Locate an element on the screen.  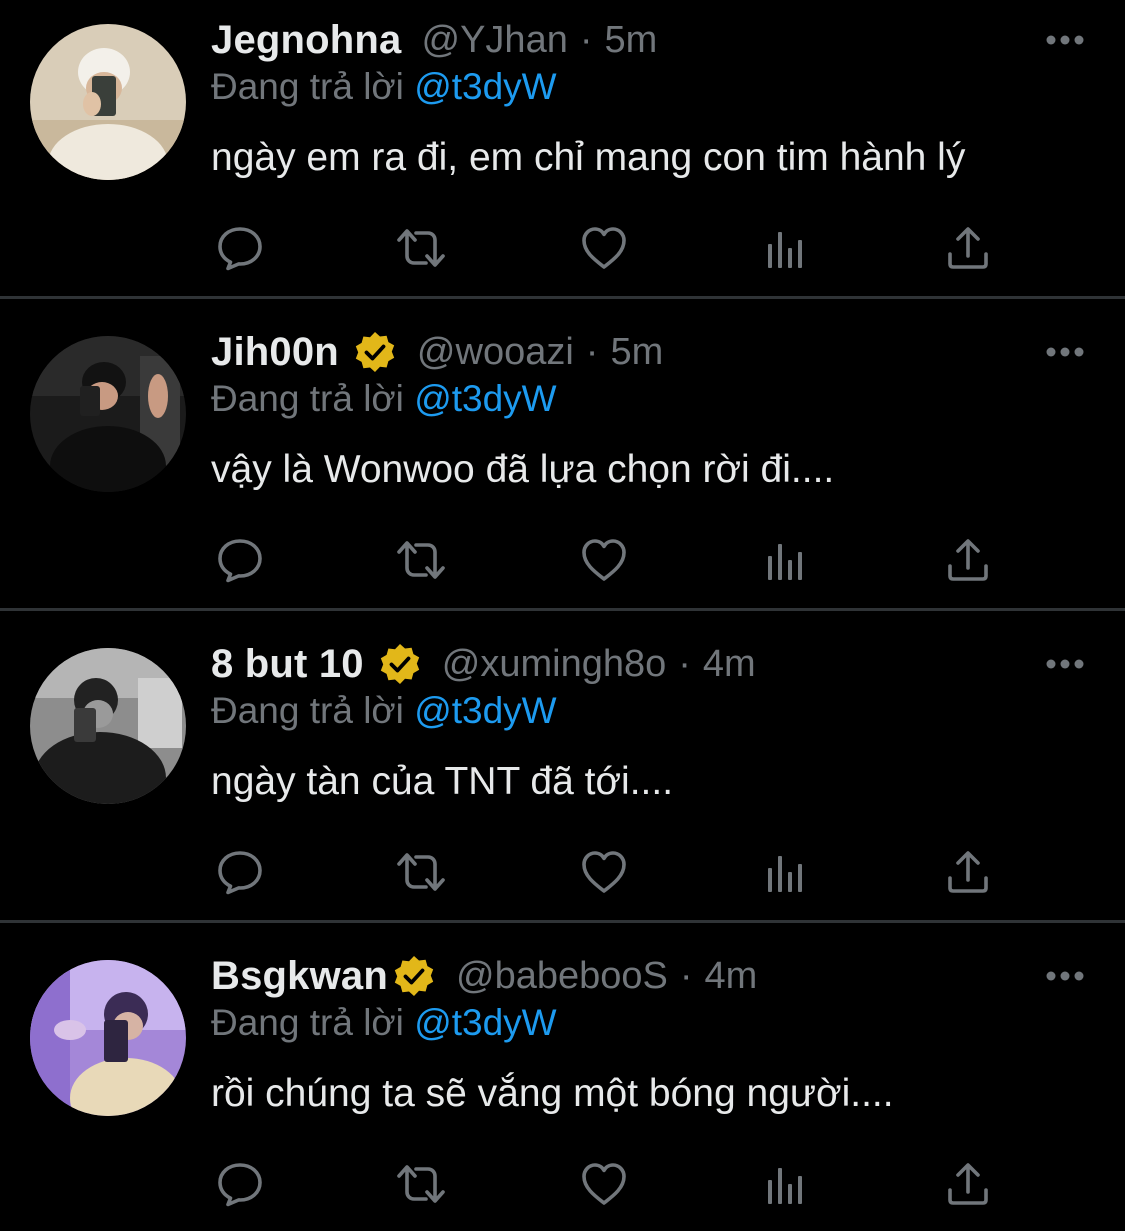
user-handle: @babebooS is located at coordinates (562, 976).